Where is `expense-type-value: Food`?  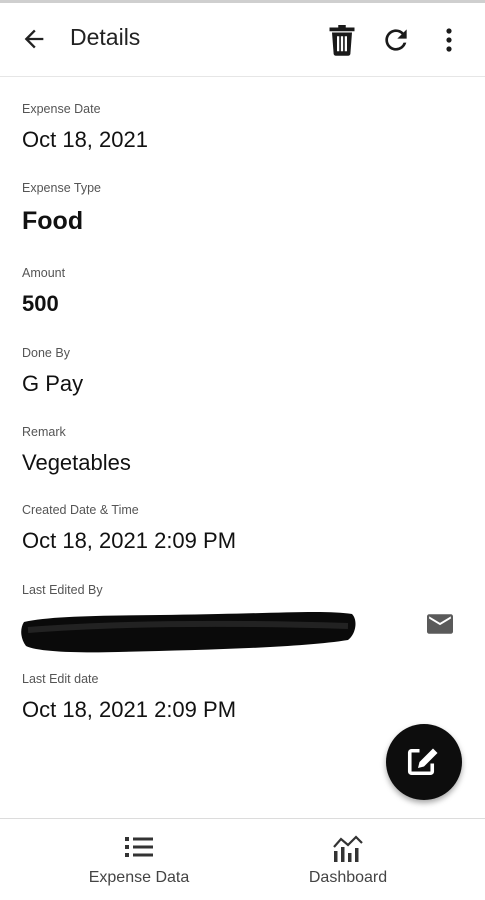 expense-type-value: Food is located at coordinates (53, 221).